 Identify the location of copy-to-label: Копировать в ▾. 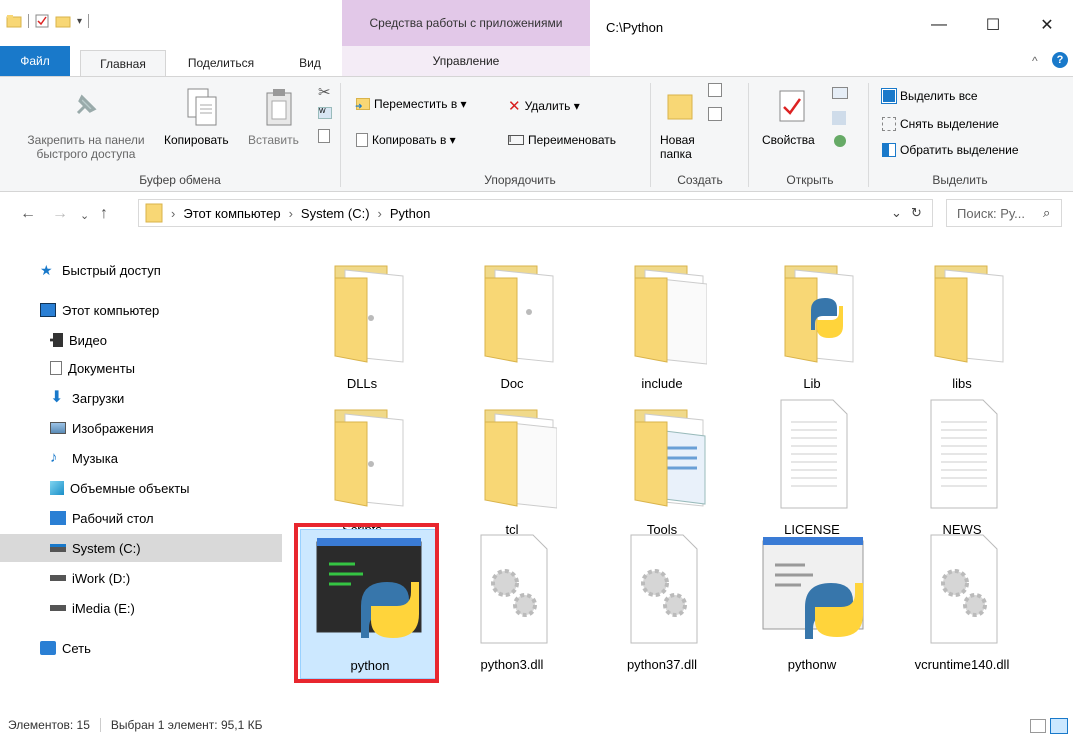
(414, 140).